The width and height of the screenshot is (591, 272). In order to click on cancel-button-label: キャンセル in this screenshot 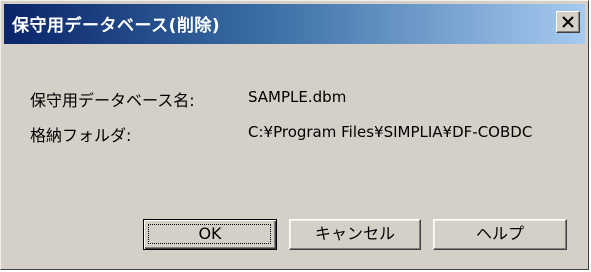, I will do `click(354, 233)`.